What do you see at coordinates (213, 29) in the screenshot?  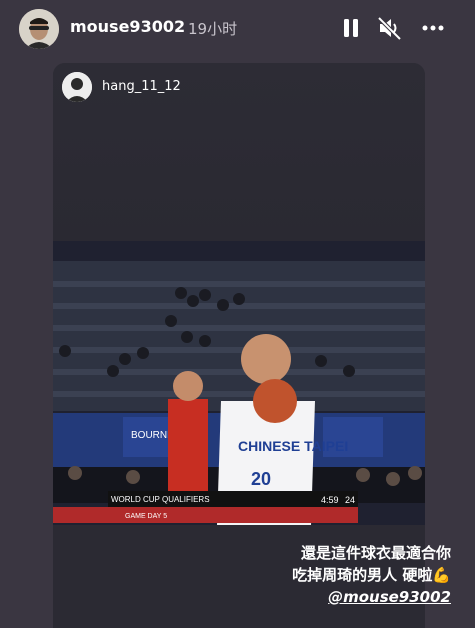 I see `timestamp: 19小时` at bounding box center [213, 29].